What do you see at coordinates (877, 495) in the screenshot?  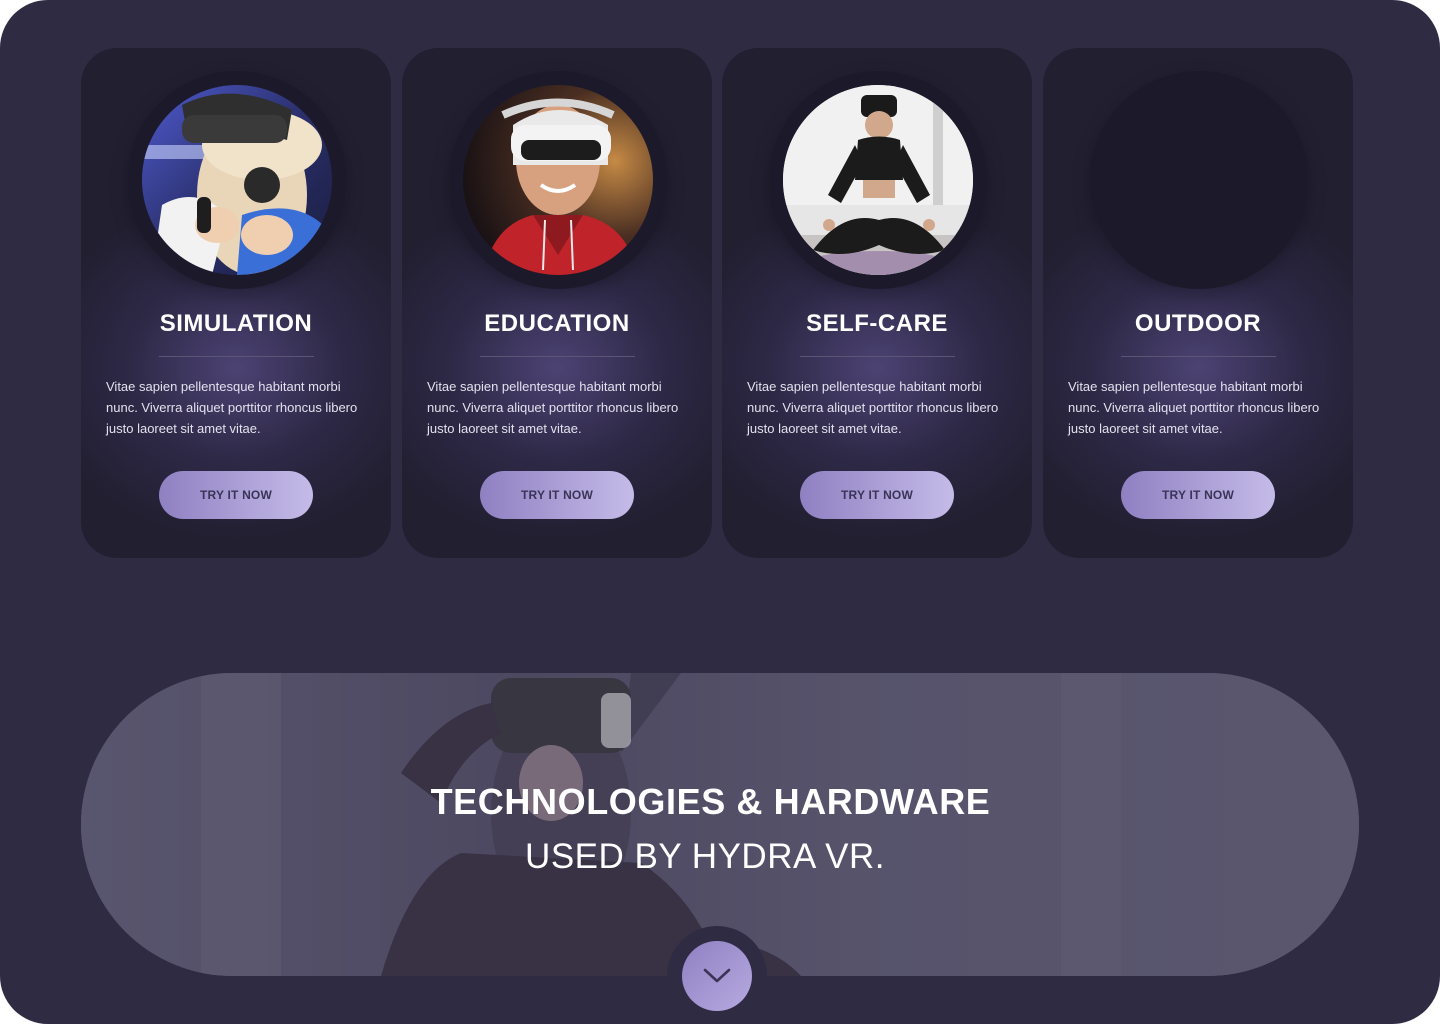 I see `try-it-now-button-self-care: TRY IT NOW` at bounding box center [877, 495].